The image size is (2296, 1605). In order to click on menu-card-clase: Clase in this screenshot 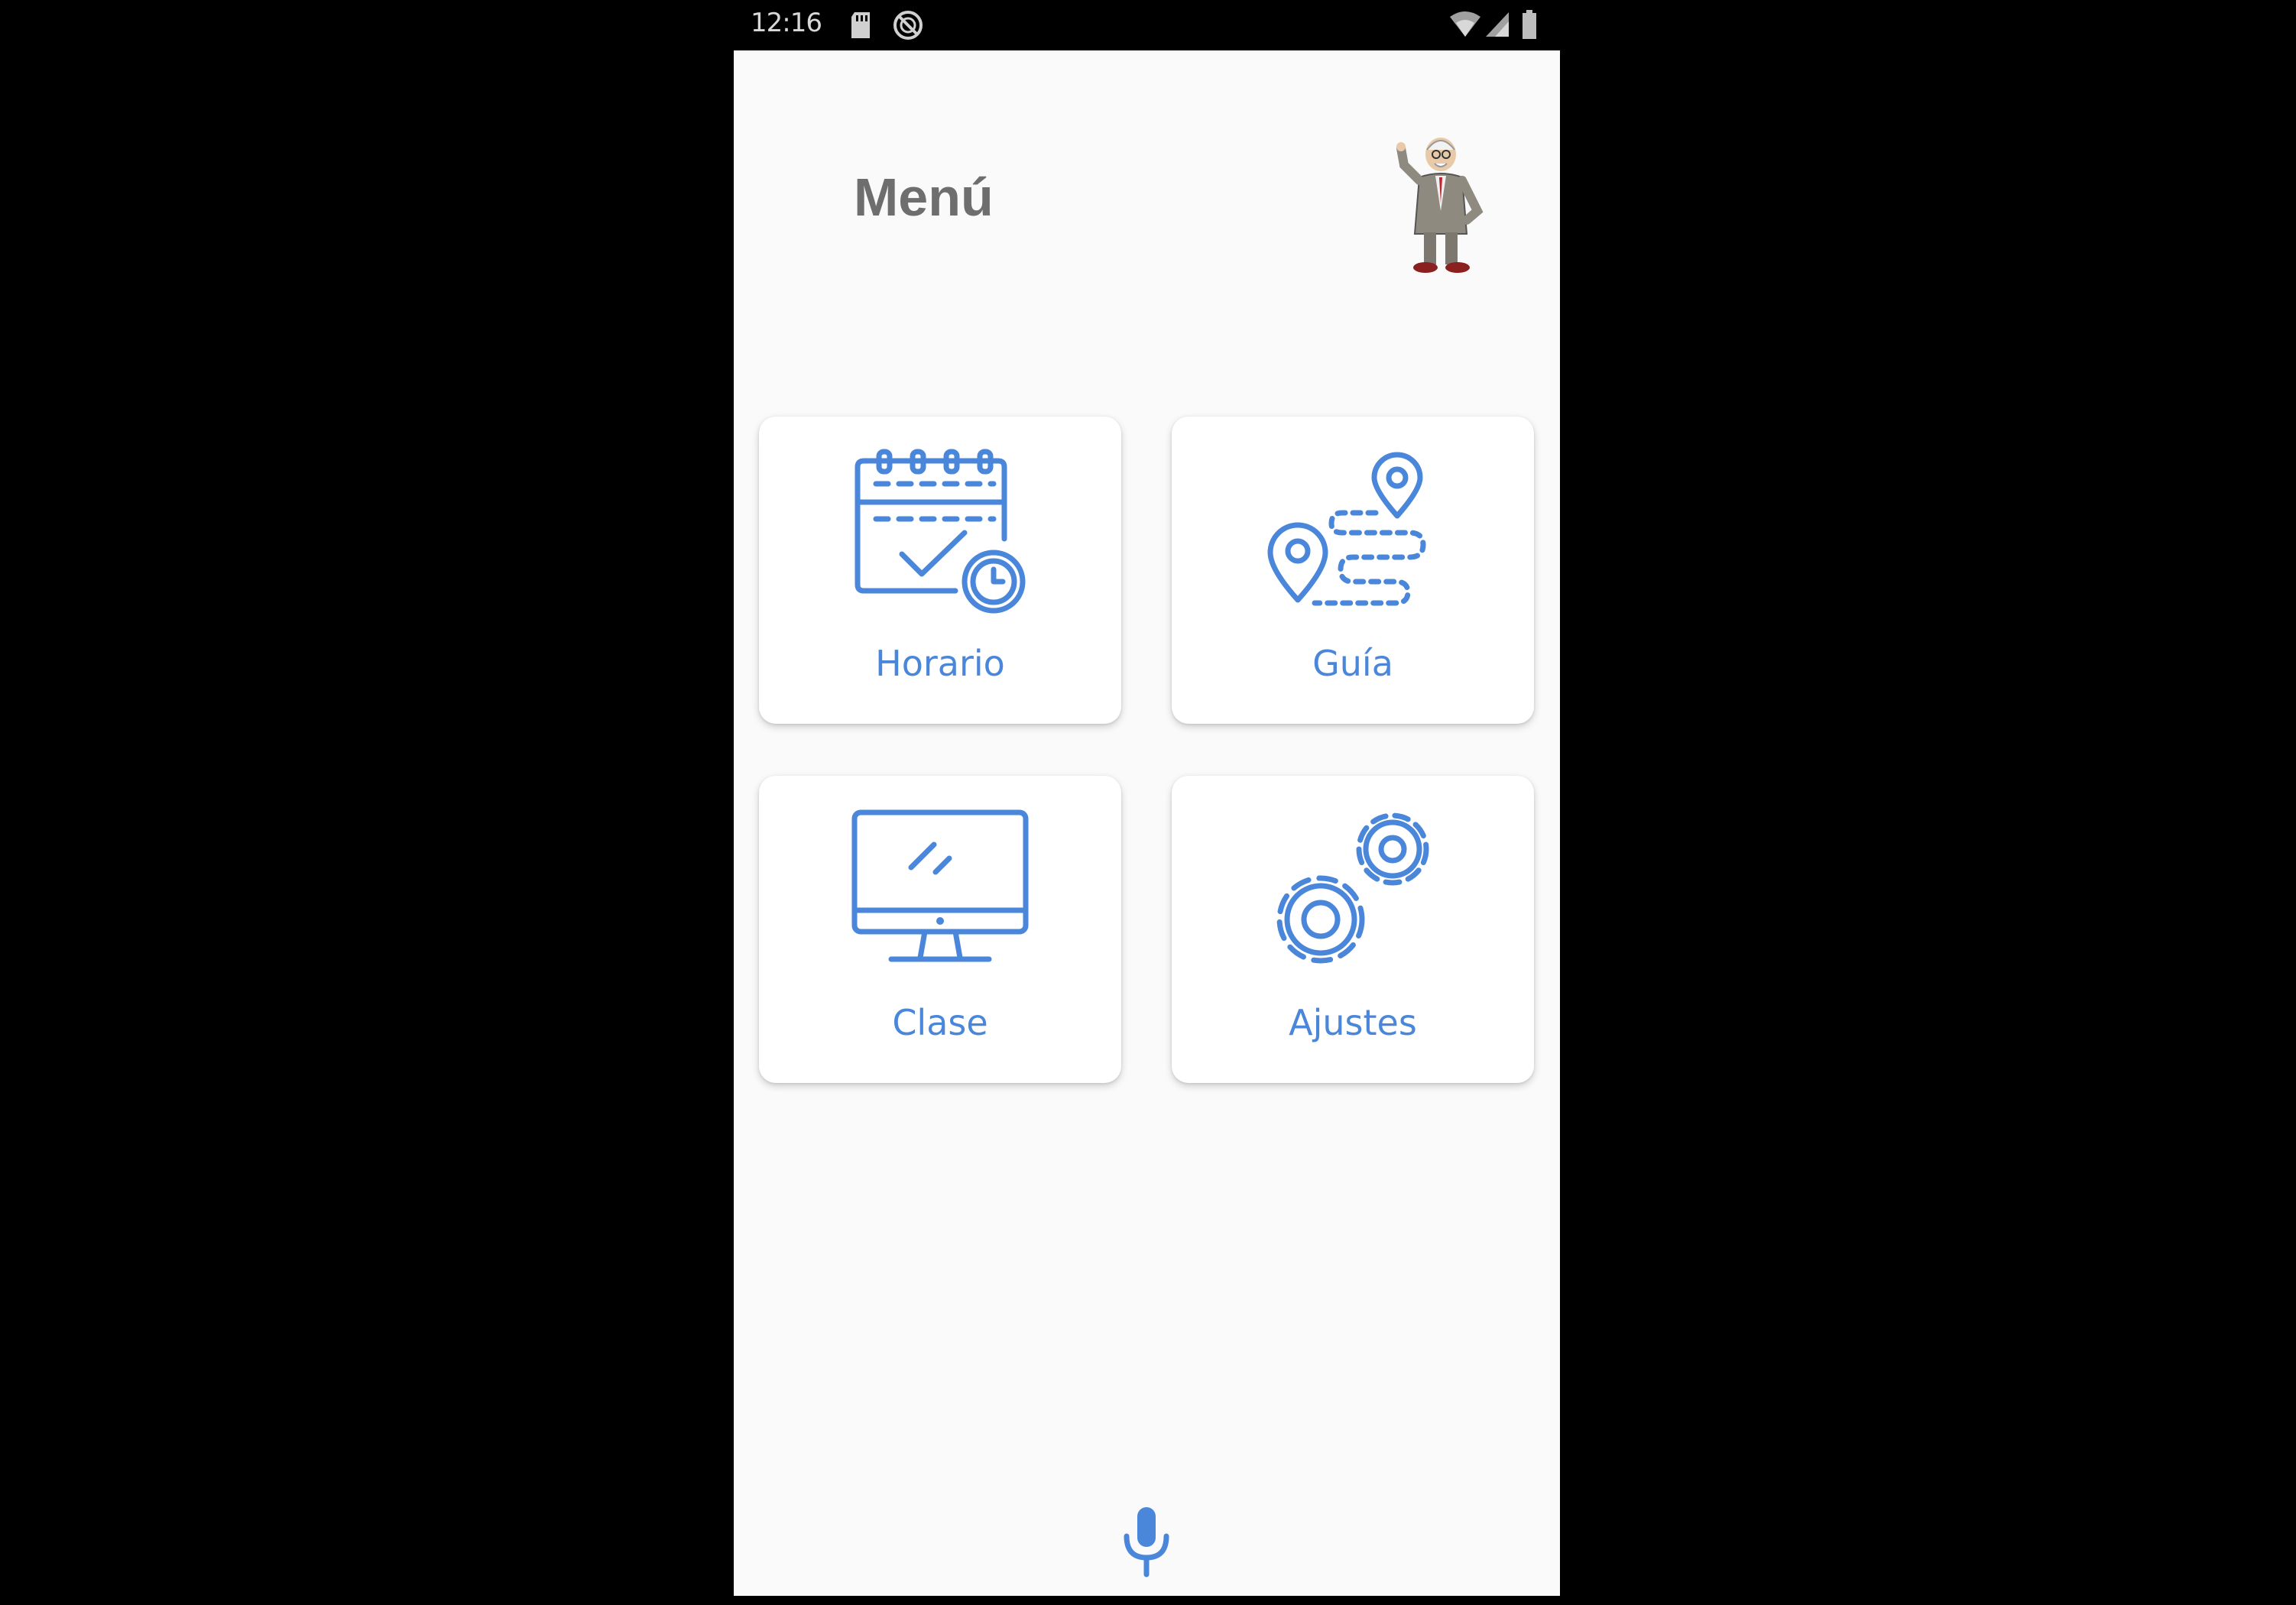, I will do `click(940, 929)`.